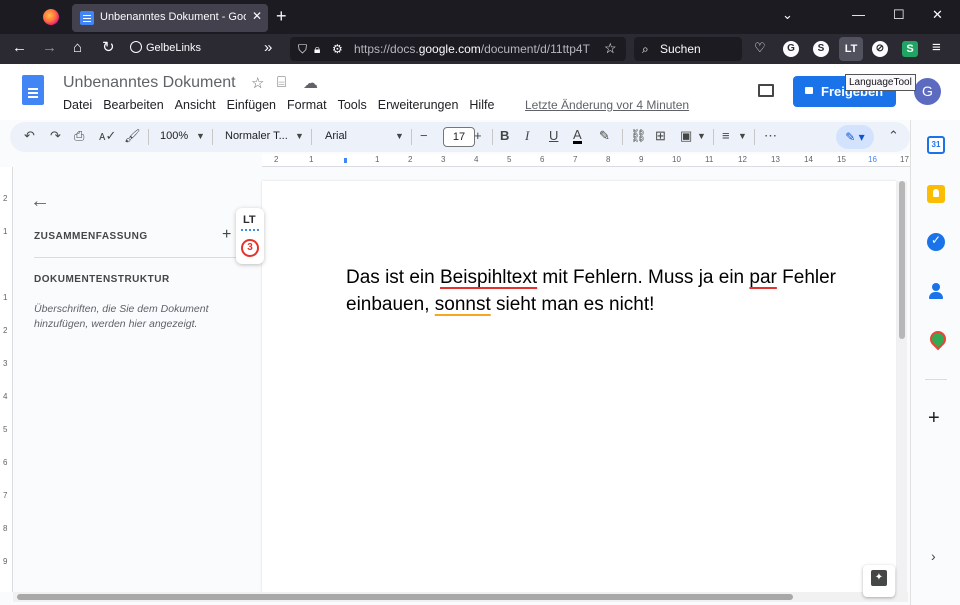  What do you see at coordinates (910, 49) in the screenshot?
I see `sheets-extension-icon: S` at bounding box center [910, 49].